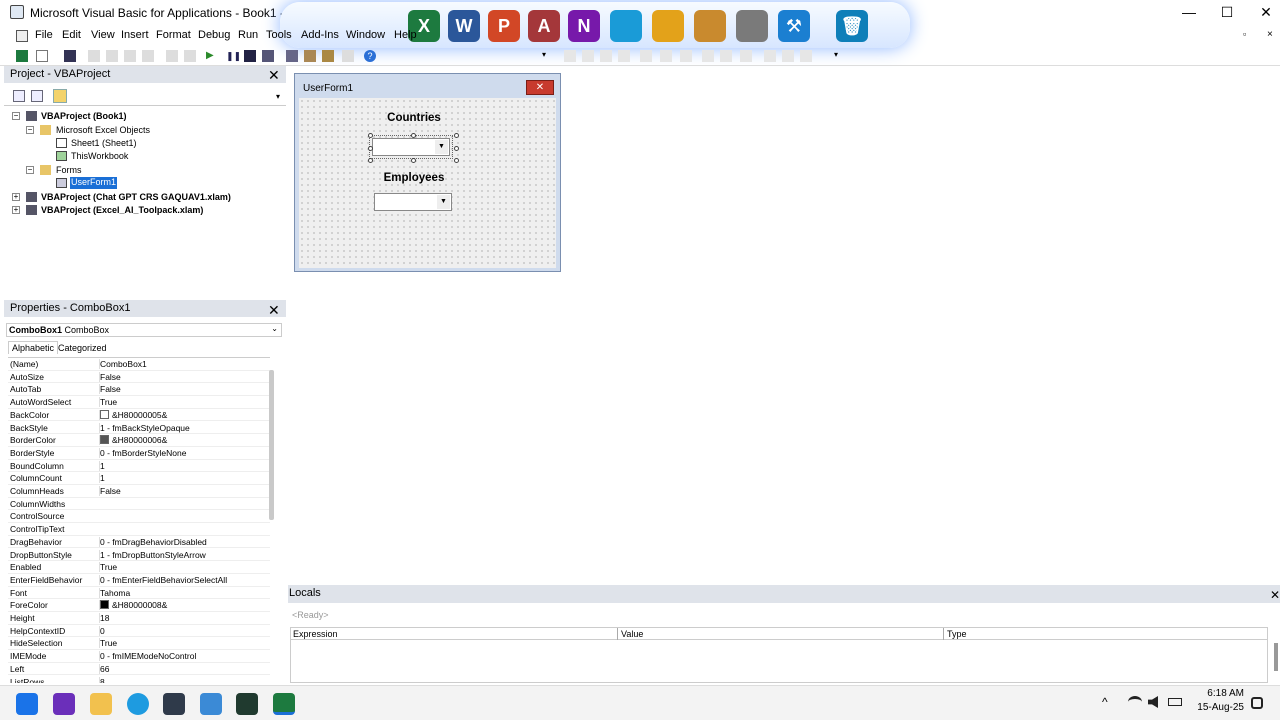 Image resolution: width=1280 pixels, height=720 pixels. What do you see at coordinates (1223, 693) in the screenshot?
I see `clock-time: 6:18 AM` at bounding box center [1223, 693].